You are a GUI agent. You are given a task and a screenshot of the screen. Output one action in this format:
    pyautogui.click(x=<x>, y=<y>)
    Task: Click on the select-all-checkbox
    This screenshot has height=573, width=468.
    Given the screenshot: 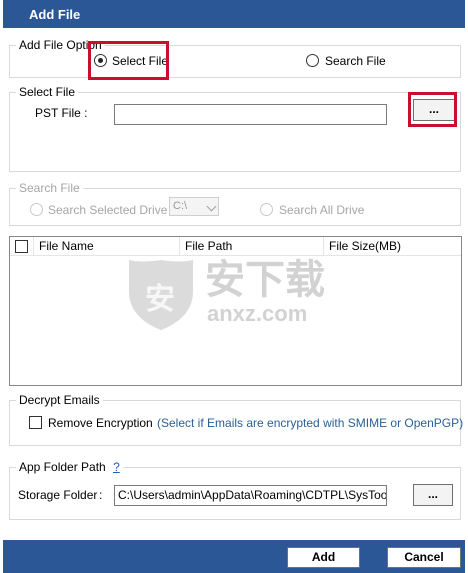 What is the action you would take?
    pyautogui.click(x=21, y=246)
    